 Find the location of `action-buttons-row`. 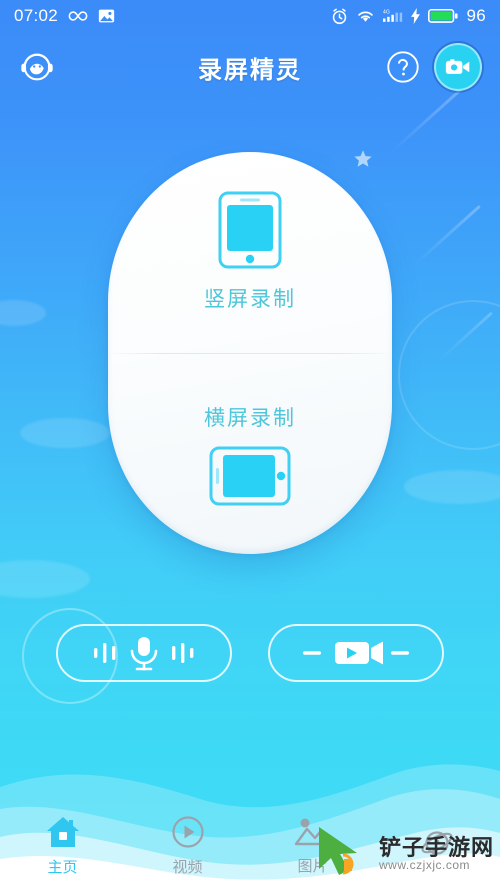

action-buttons-row is located at coordinates (250, 653).